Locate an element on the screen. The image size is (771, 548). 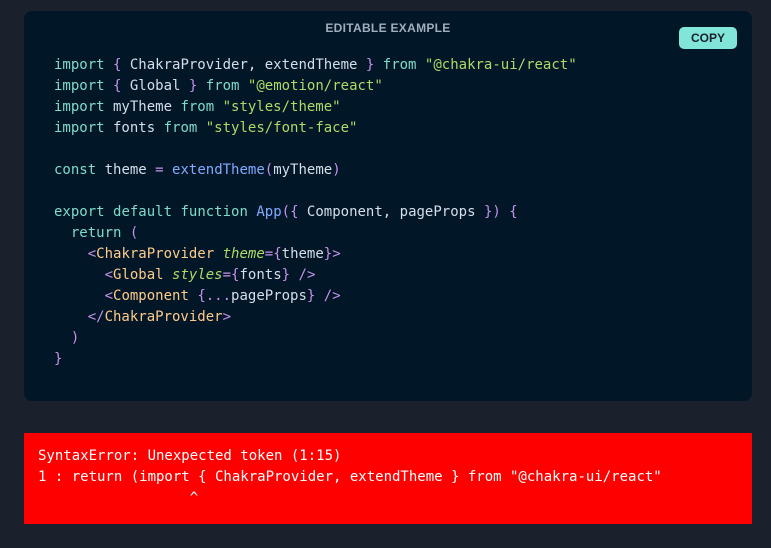
code-token: Component is located at coordinates (151, 296).